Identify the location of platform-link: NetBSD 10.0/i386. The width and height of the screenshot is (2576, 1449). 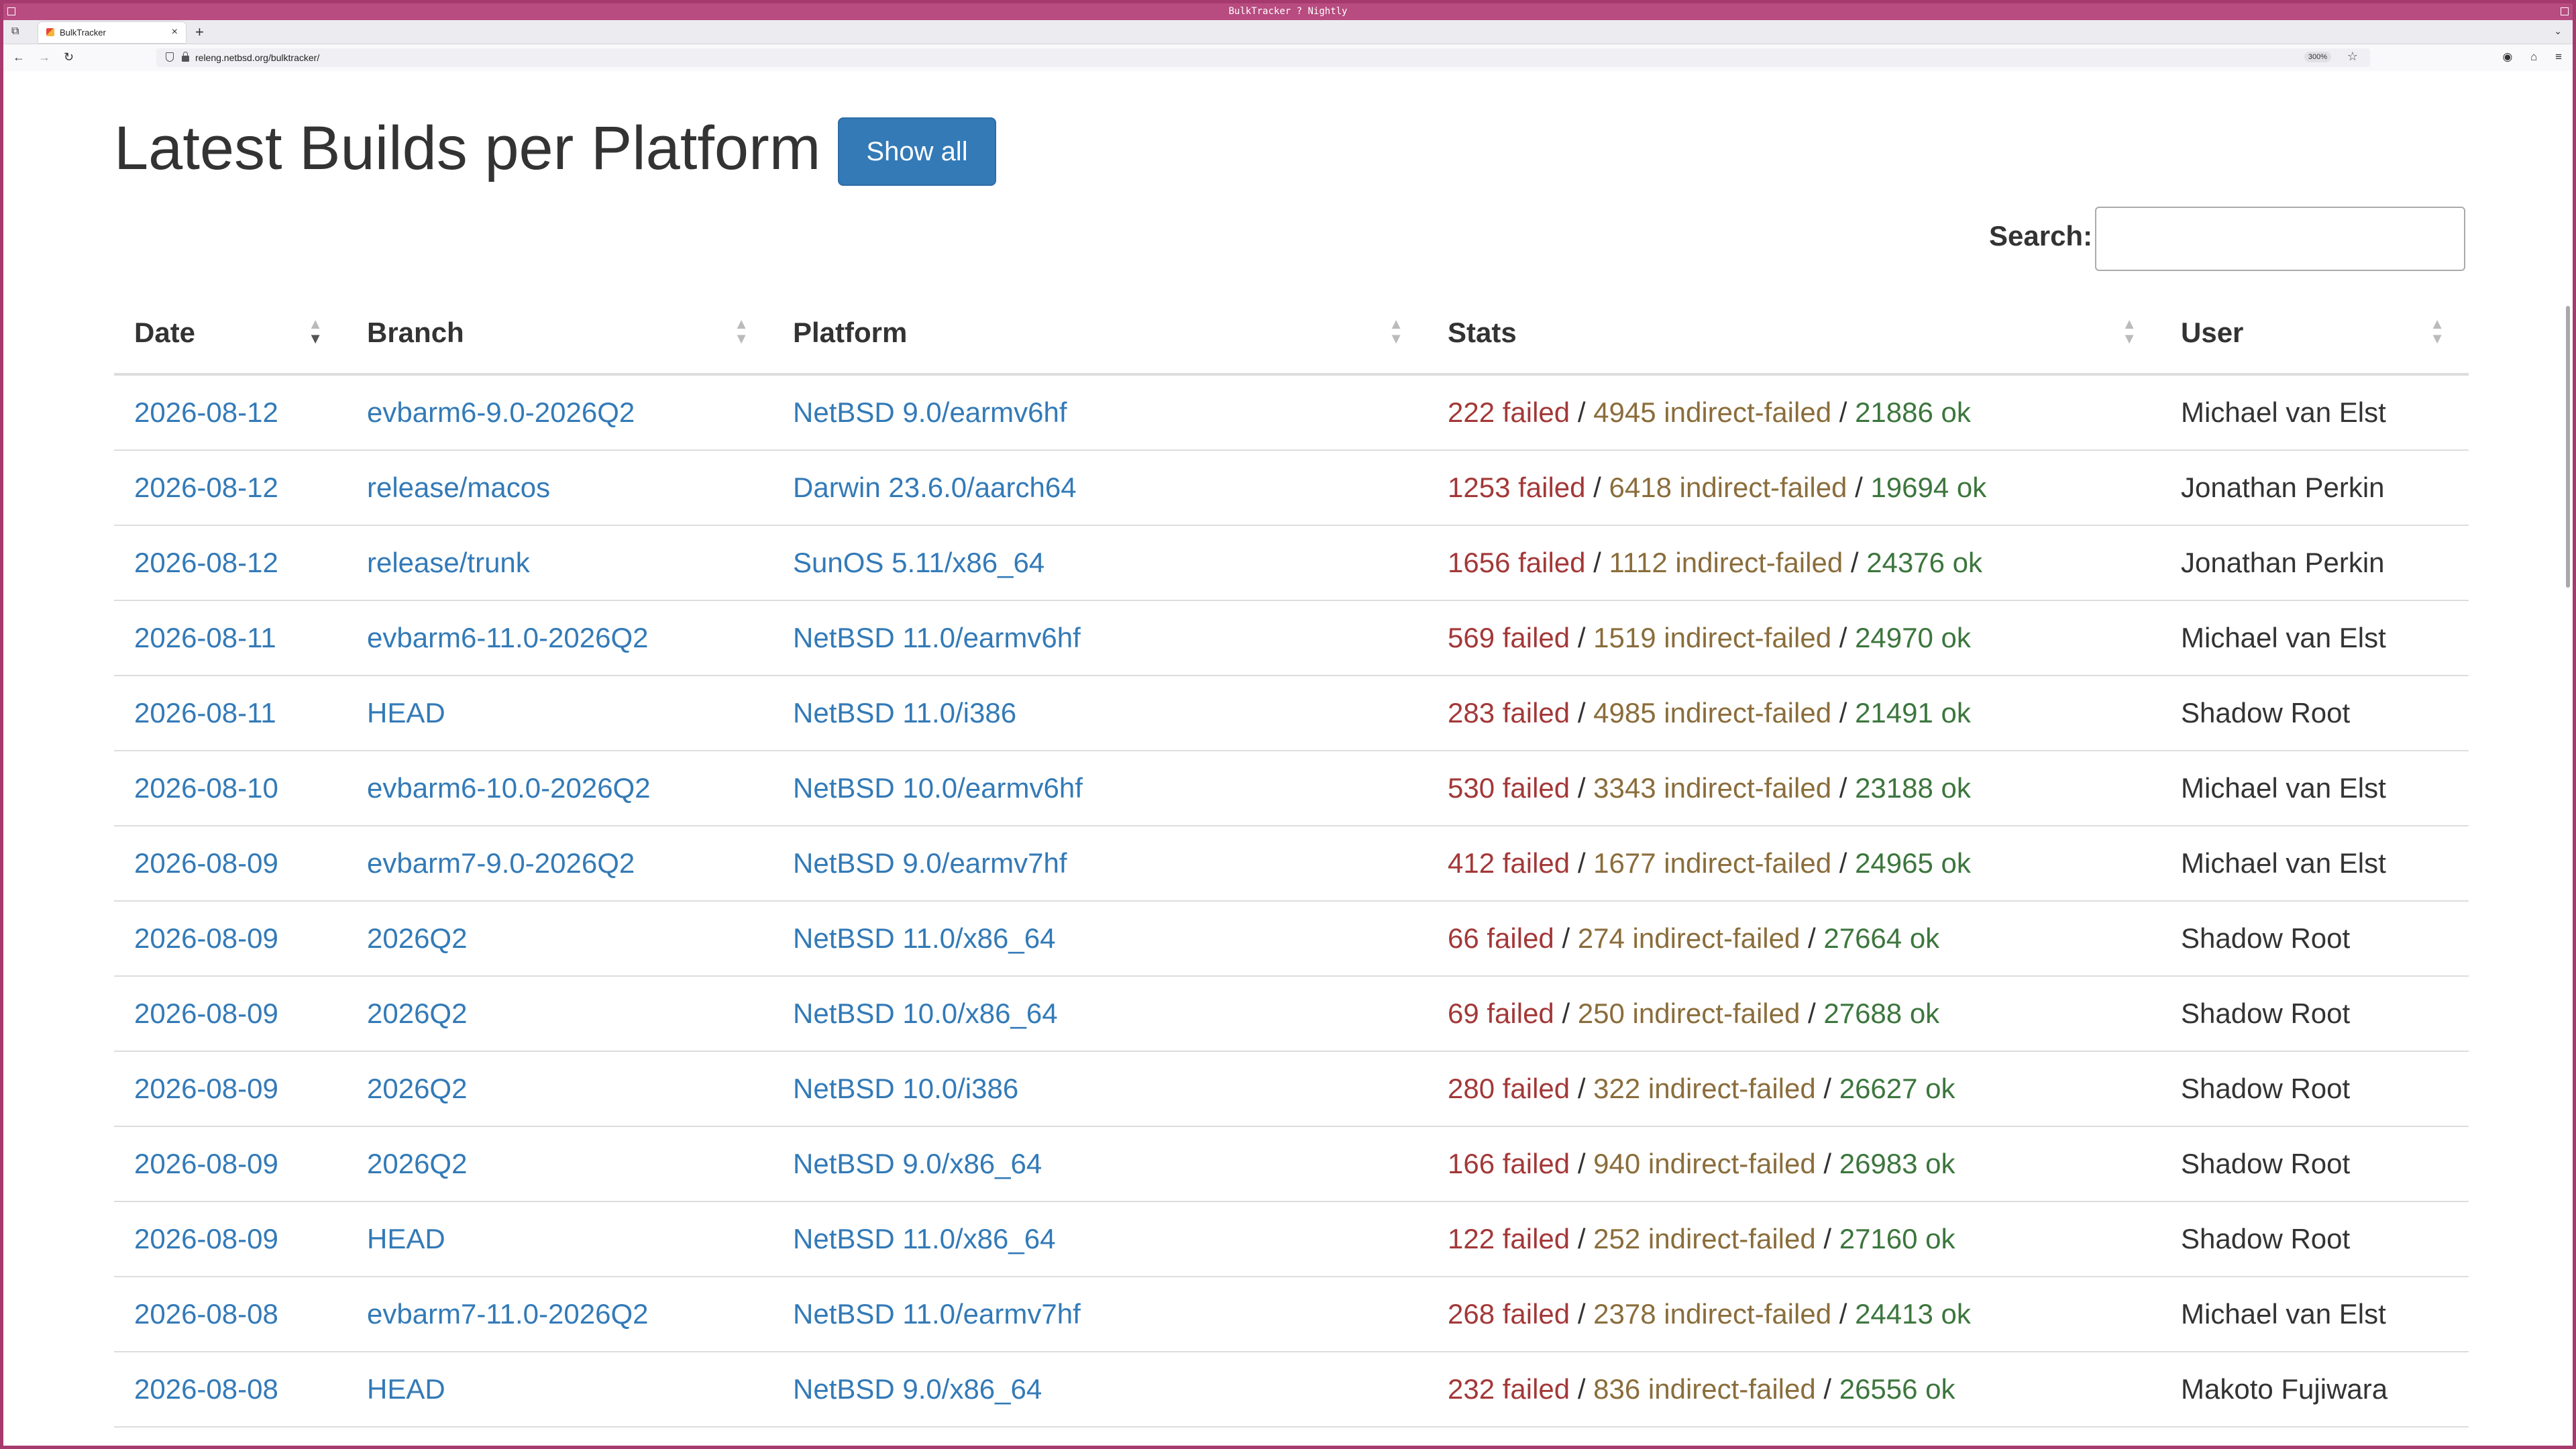
(905, 1088).